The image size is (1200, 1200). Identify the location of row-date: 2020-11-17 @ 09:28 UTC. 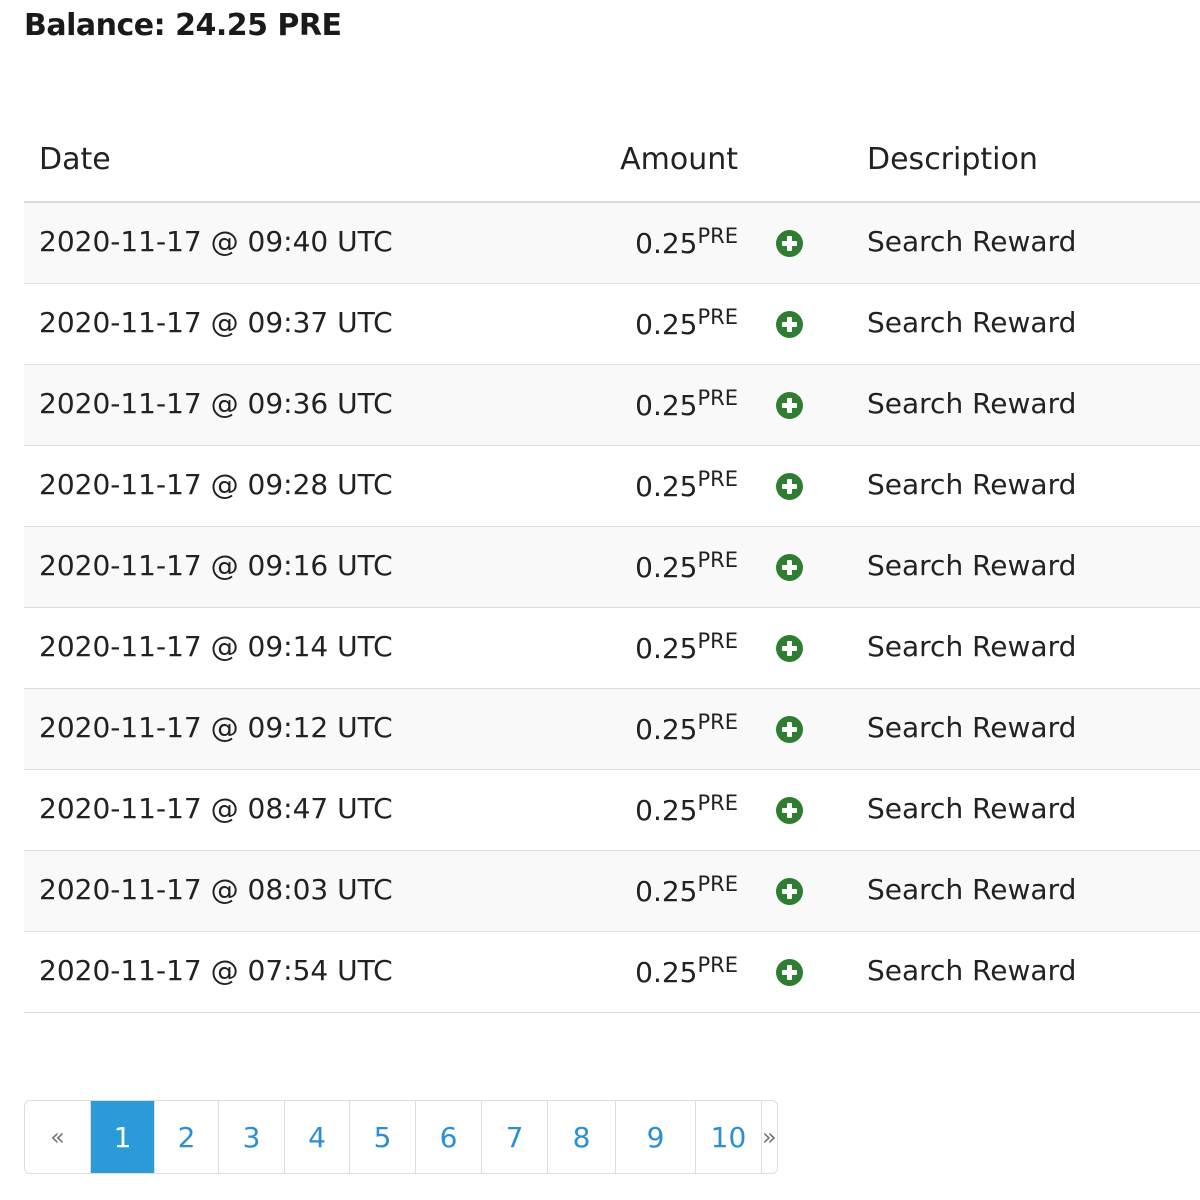
(216, 484).